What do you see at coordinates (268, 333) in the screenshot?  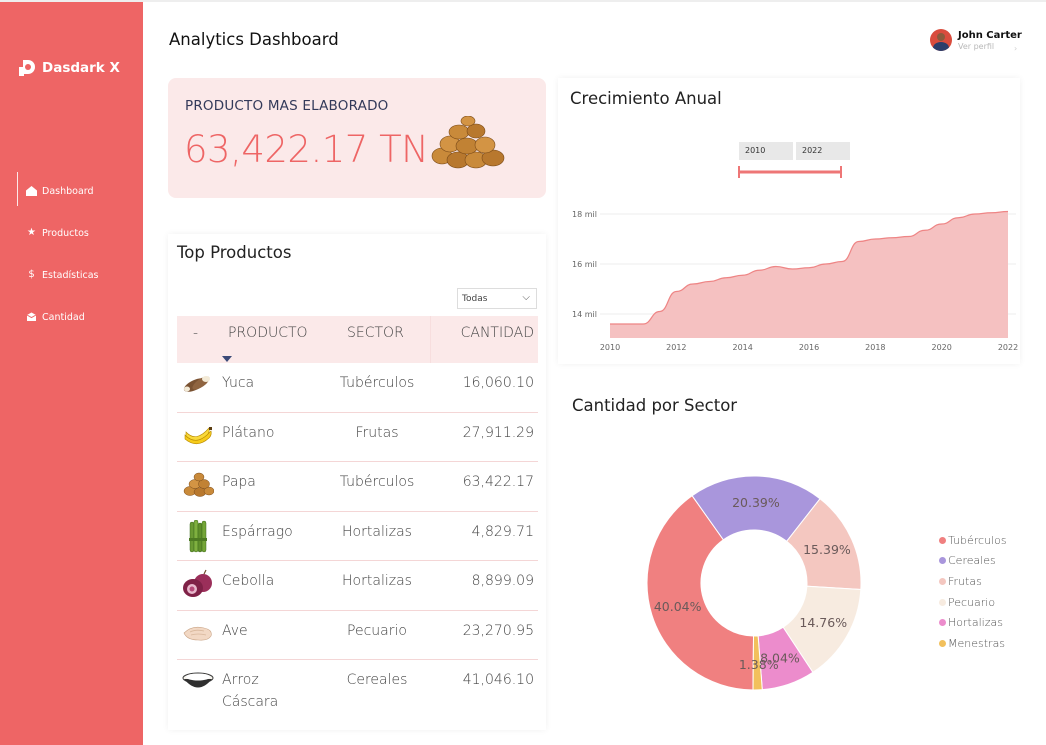 I see `column-header-producto: PRODUCTO` at bounding box center [268, 333].